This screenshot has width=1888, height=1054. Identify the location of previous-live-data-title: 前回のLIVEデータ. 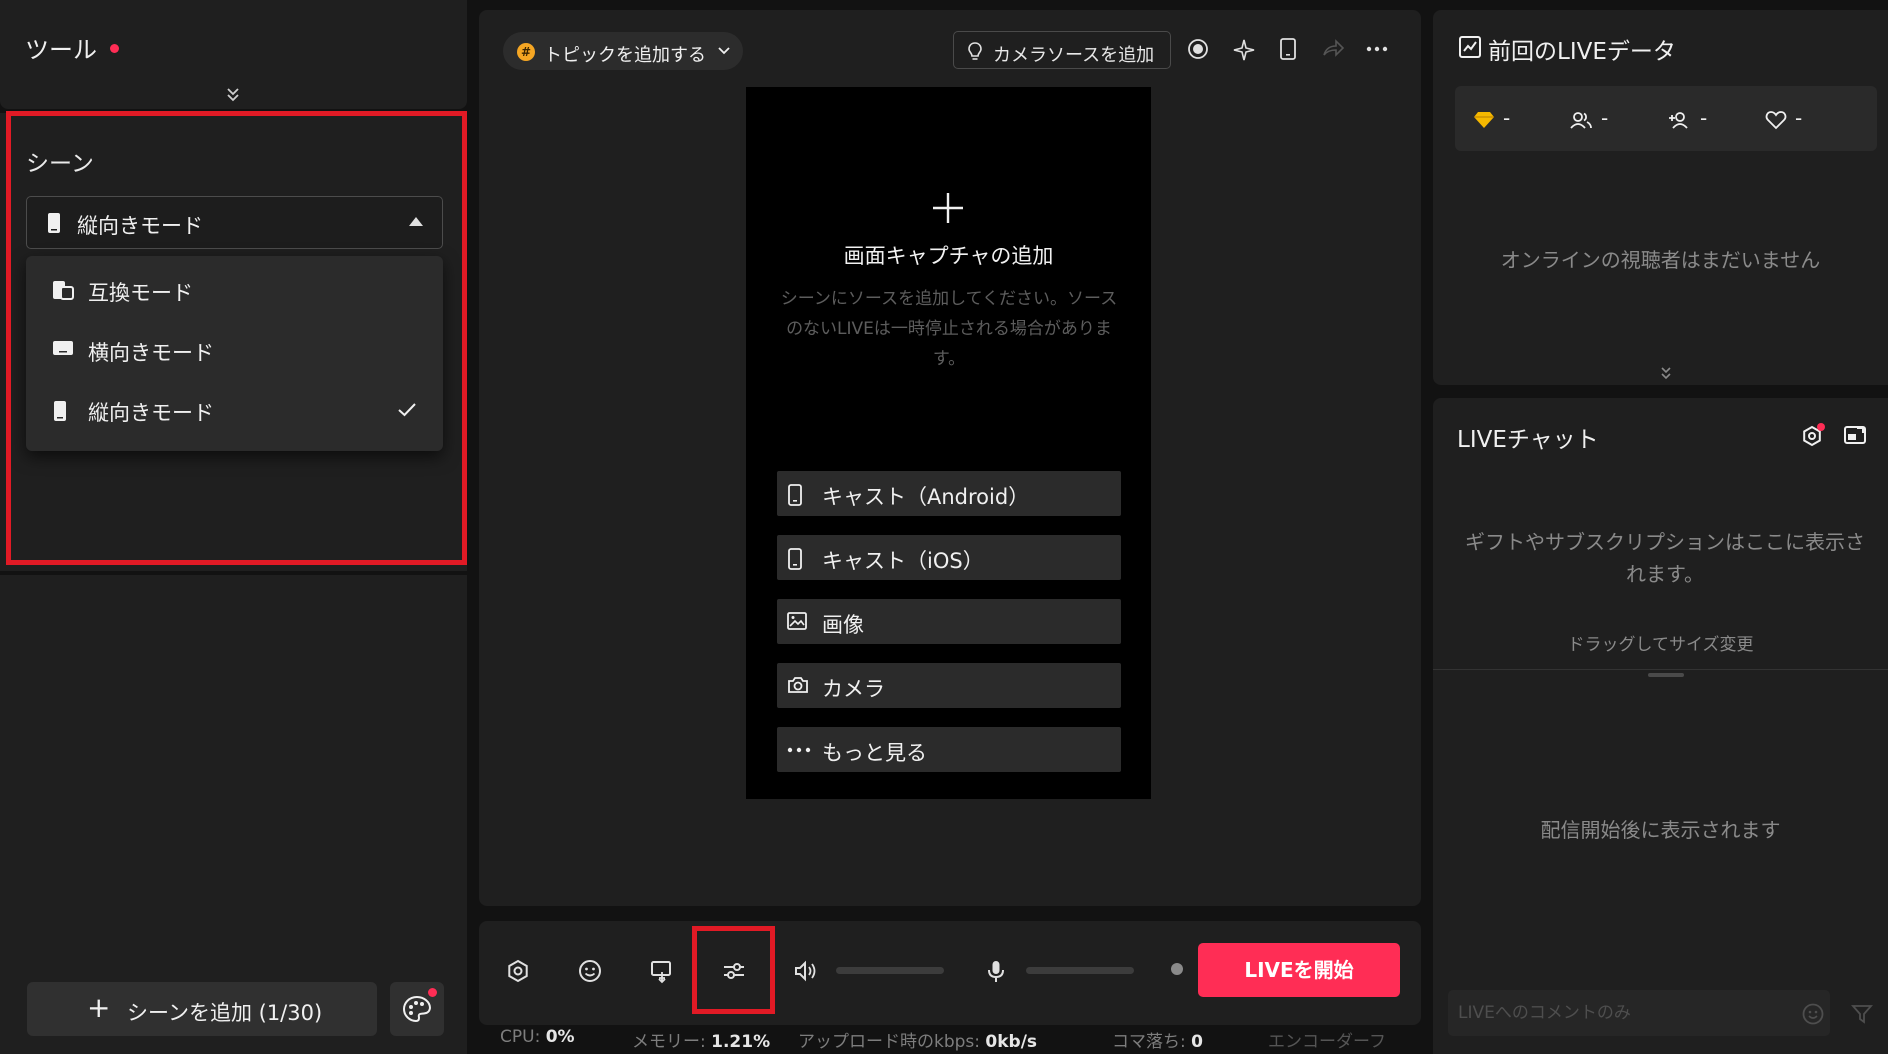
(1582, 52).